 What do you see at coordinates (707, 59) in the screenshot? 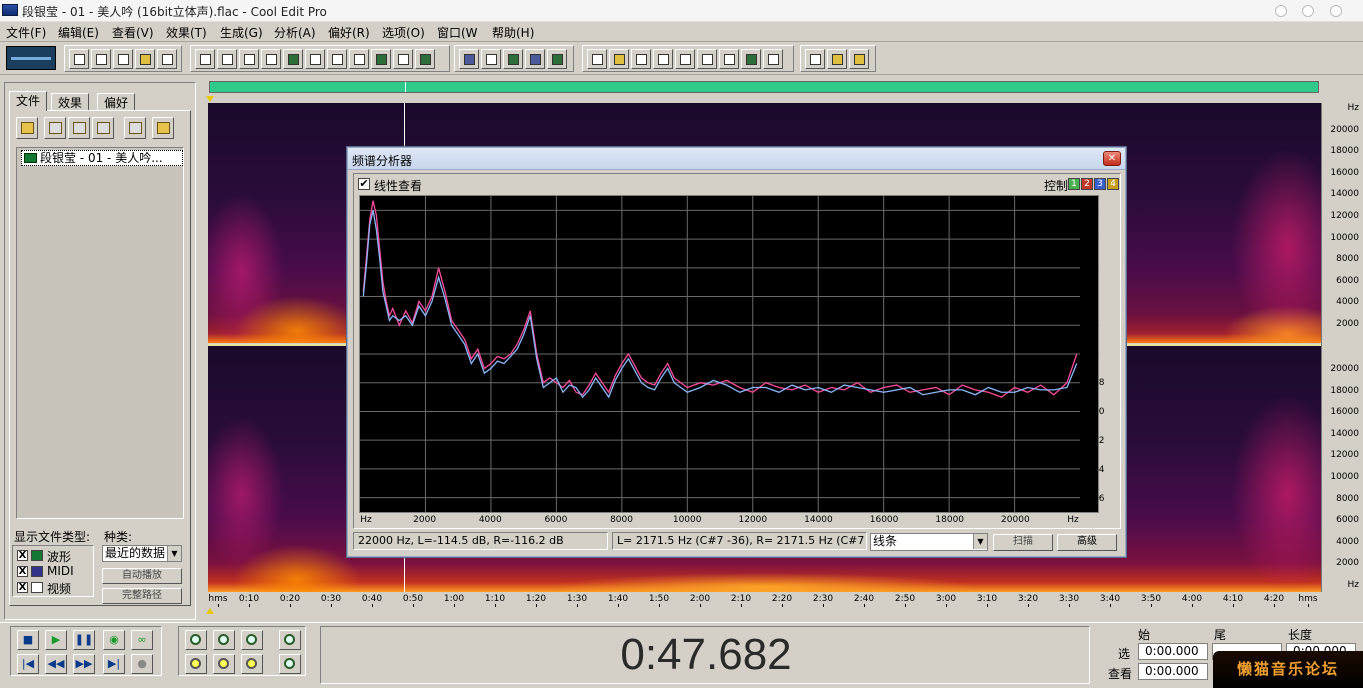
I see `time-window-button` at bounding box center [707, 59].